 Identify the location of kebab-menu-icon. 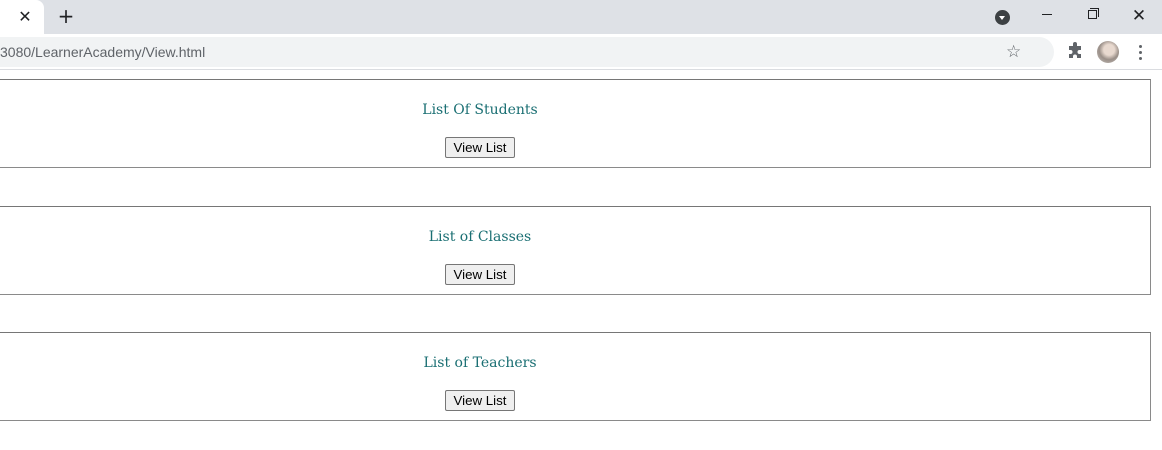
(1140, 52).